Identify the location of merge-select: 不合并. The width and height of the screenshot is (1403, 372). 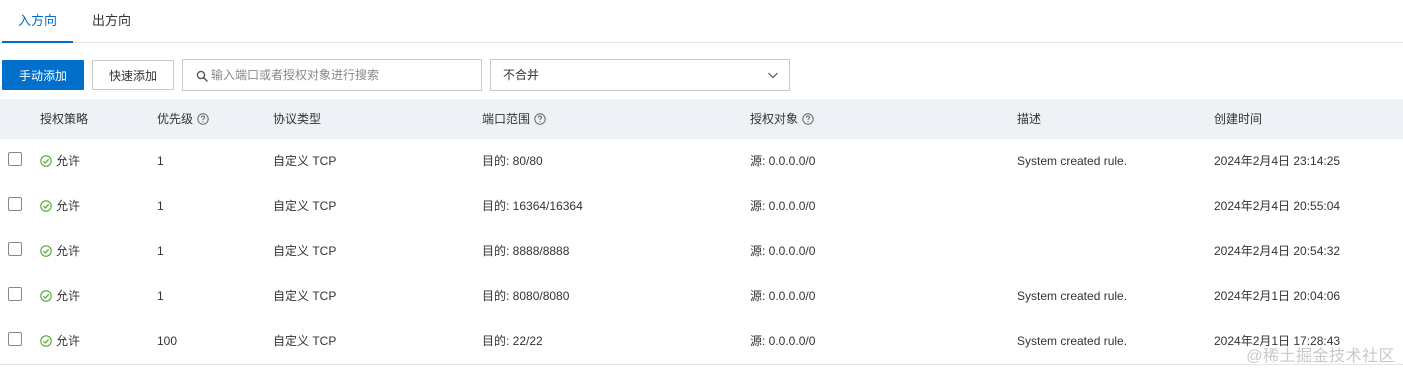
(640, 75).